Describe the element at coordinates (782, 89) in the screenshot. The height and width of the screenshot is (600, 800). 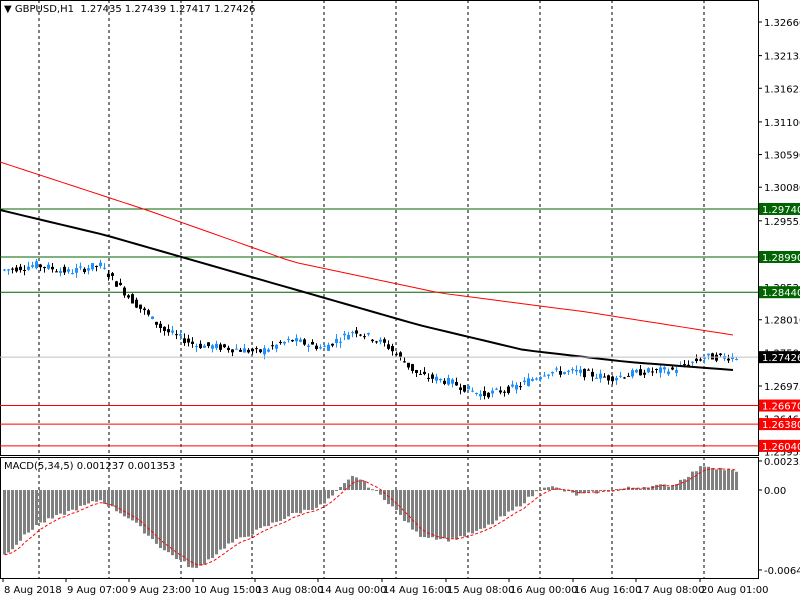
I see `price-axis-label: 1.31625` at that location.